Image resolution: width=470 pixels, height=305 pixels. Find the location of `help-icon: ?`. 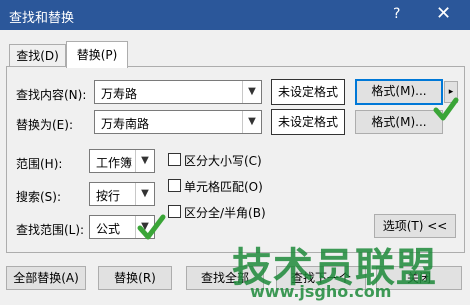

help-icon: ? is located at coordinates (396, 14).